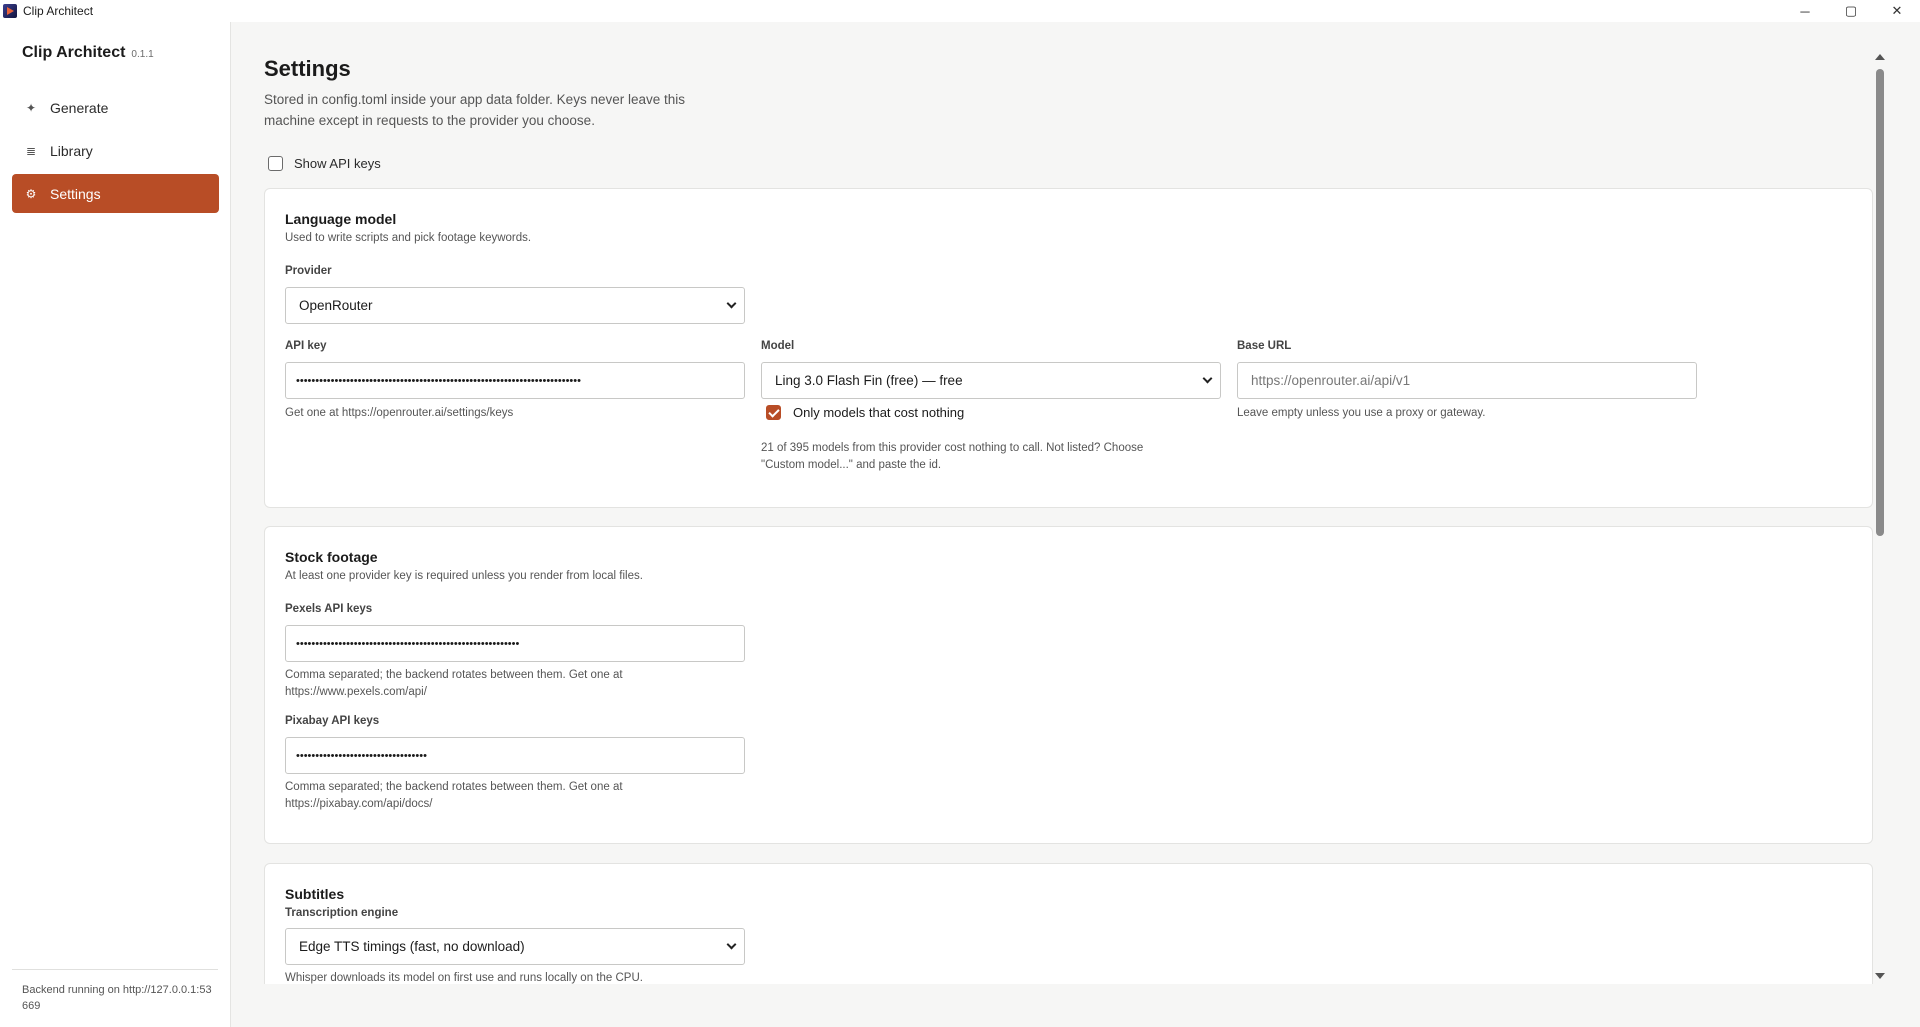 The image size is (1920, 1027). I want to click on scroll-down-icon, so click(1880, 976).